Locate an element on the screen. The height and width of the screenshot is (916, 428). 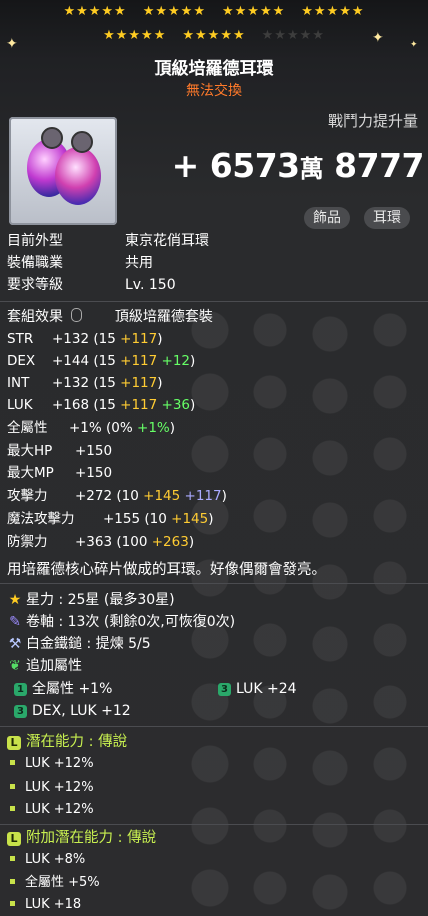
stat-attack: 攻擊力 +272 (10 +145 +117) is located at coordinates (117, 496).